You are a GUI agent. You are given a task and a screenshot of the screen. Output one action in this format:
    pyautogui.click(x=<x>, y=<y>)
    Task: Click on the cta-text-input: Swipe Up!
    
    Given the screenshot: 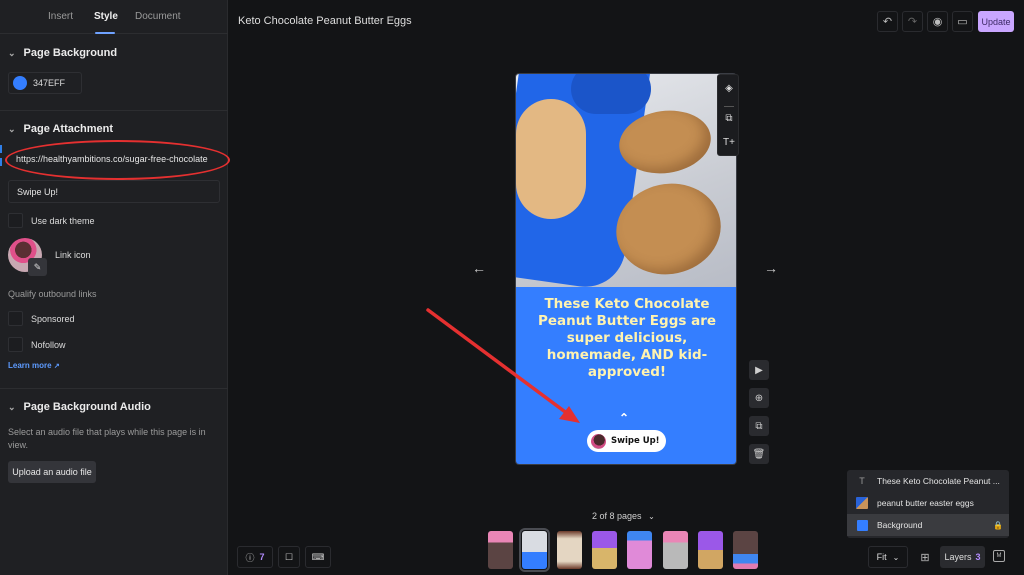 What is the action you would take?
    pyautogui.click(x=114, y=191)
    